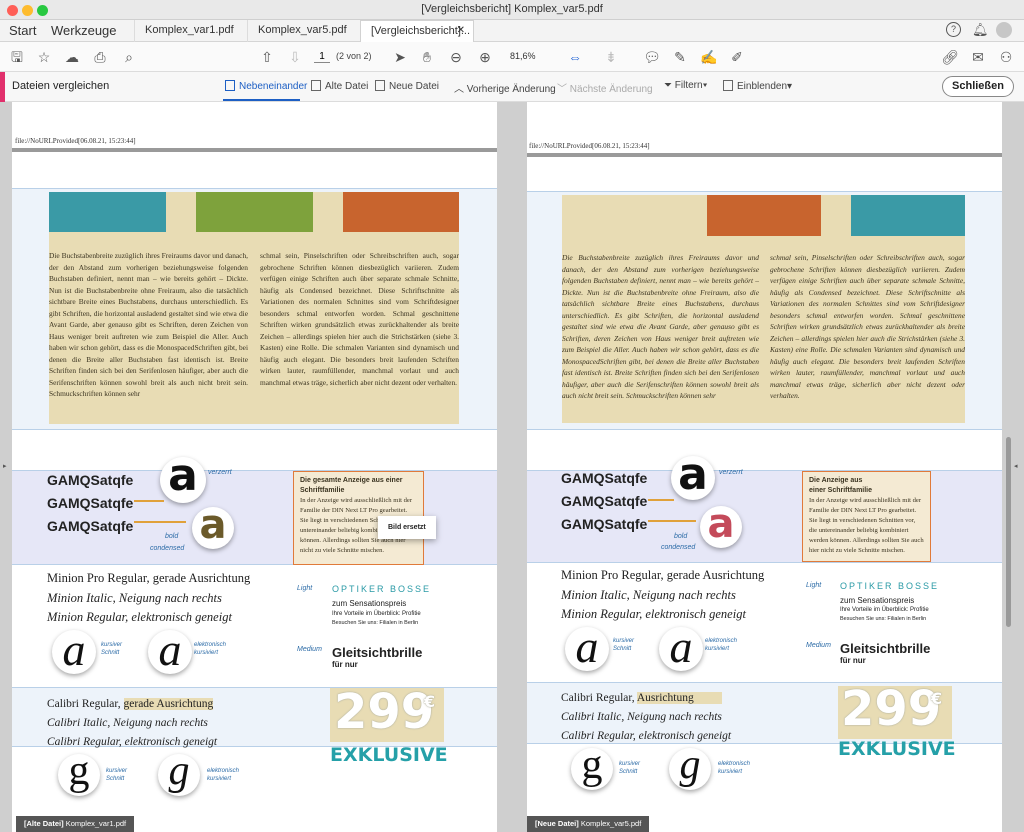 Image resolution: width=1024 pixels, height=832 pixels. I want to click on calibri-highlight: Ausrichtung, so click(679, 698).